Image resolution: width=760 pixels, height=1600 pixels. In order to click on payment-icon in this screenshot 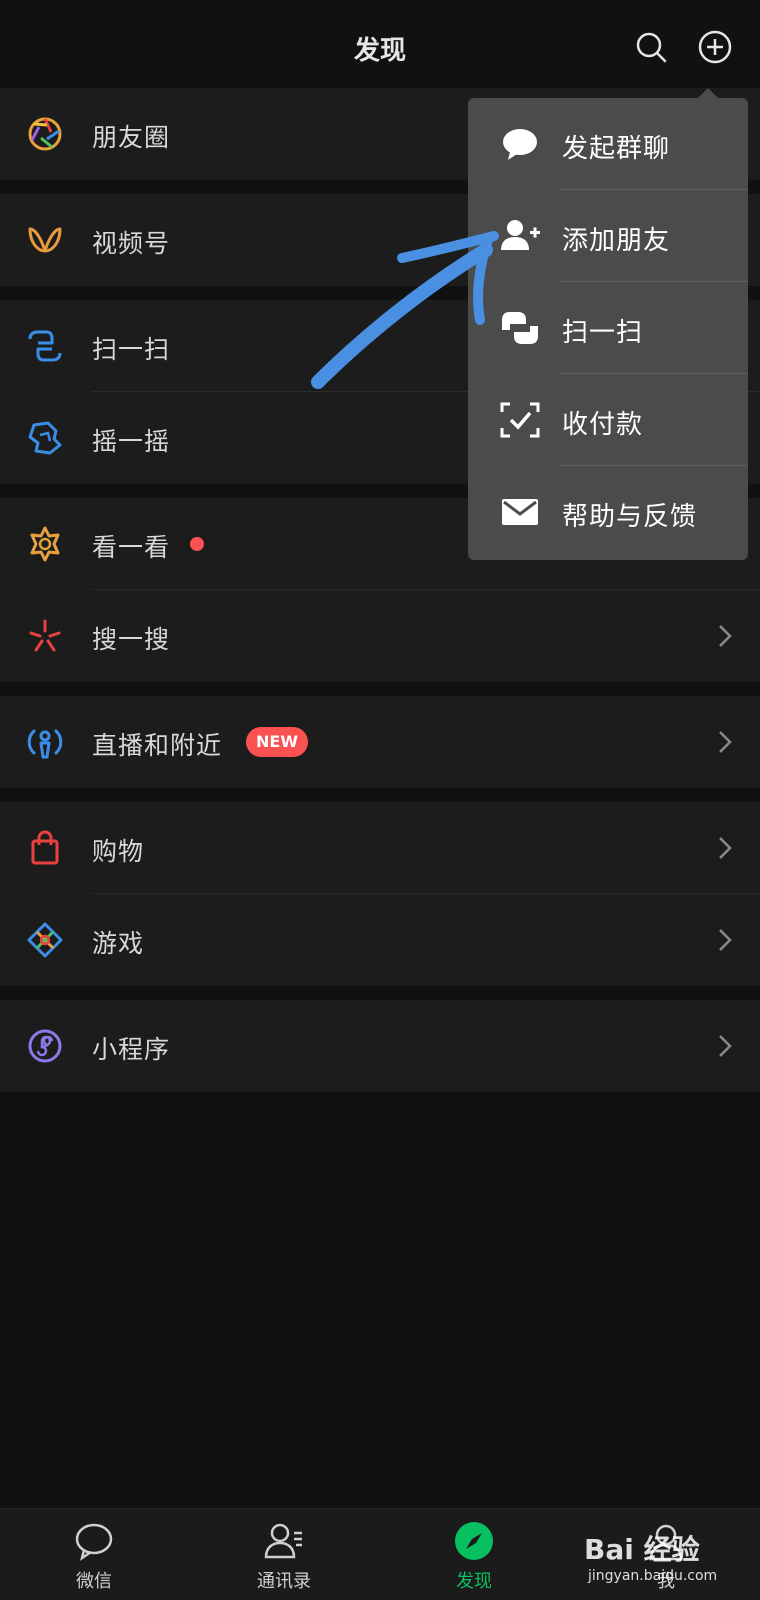, I will do `click(520, 420)`.